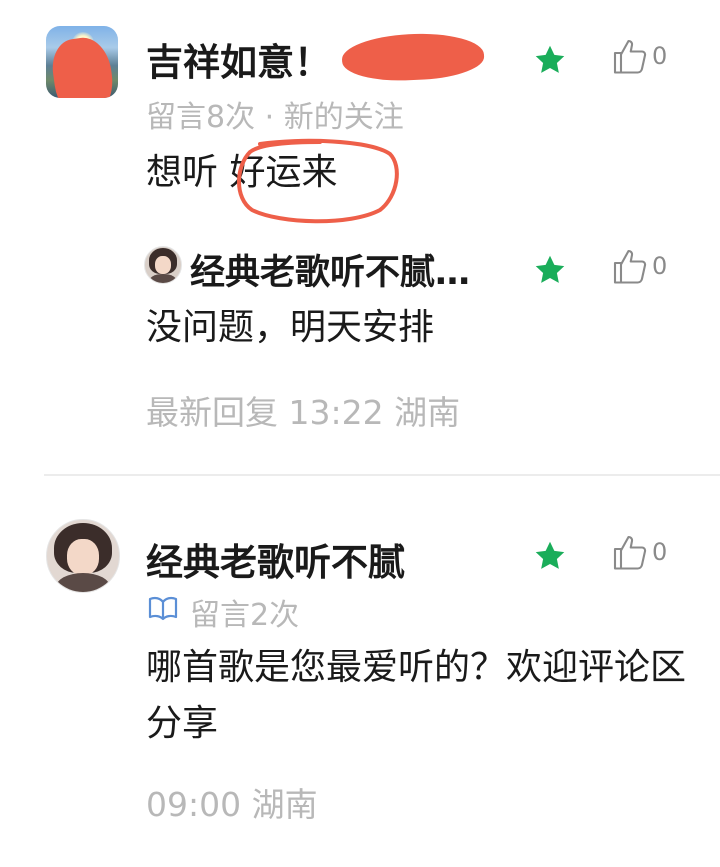  Describe the element at coordinates (245, 615) in the screenshot. I see `comment-meta: 留言2次` at that location.